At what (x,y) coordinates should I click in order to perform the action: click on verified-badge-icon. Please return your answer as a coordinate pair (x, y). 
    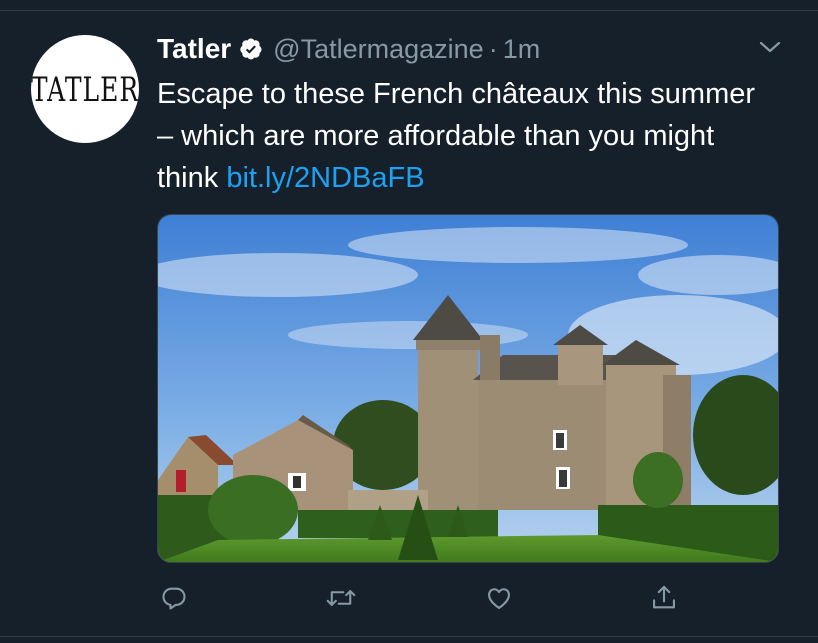
    Looking at the image, I should click on (251, 49).